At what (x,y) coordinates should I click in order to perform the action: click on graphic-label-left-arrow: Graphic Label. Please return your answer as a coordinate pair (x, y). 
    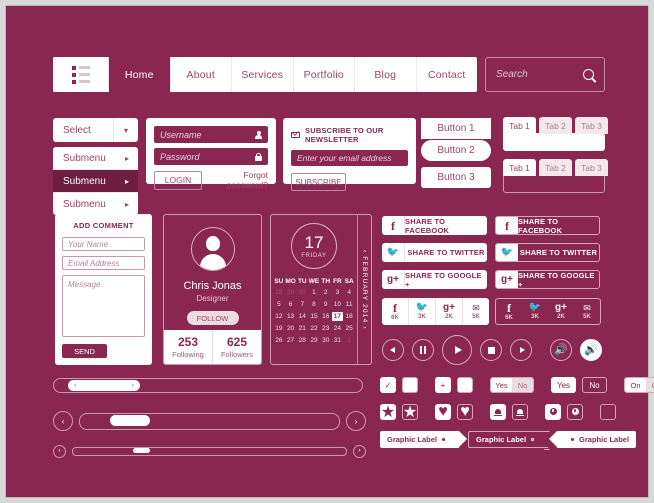
    Looking at the image, I should click on (593, 439).